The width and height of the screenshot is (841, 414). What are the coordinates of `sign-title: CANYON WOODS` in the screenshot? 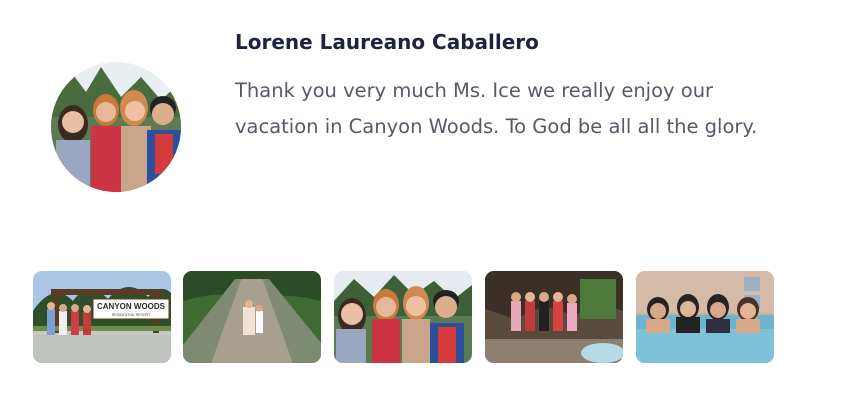 It's located at (131, 306).